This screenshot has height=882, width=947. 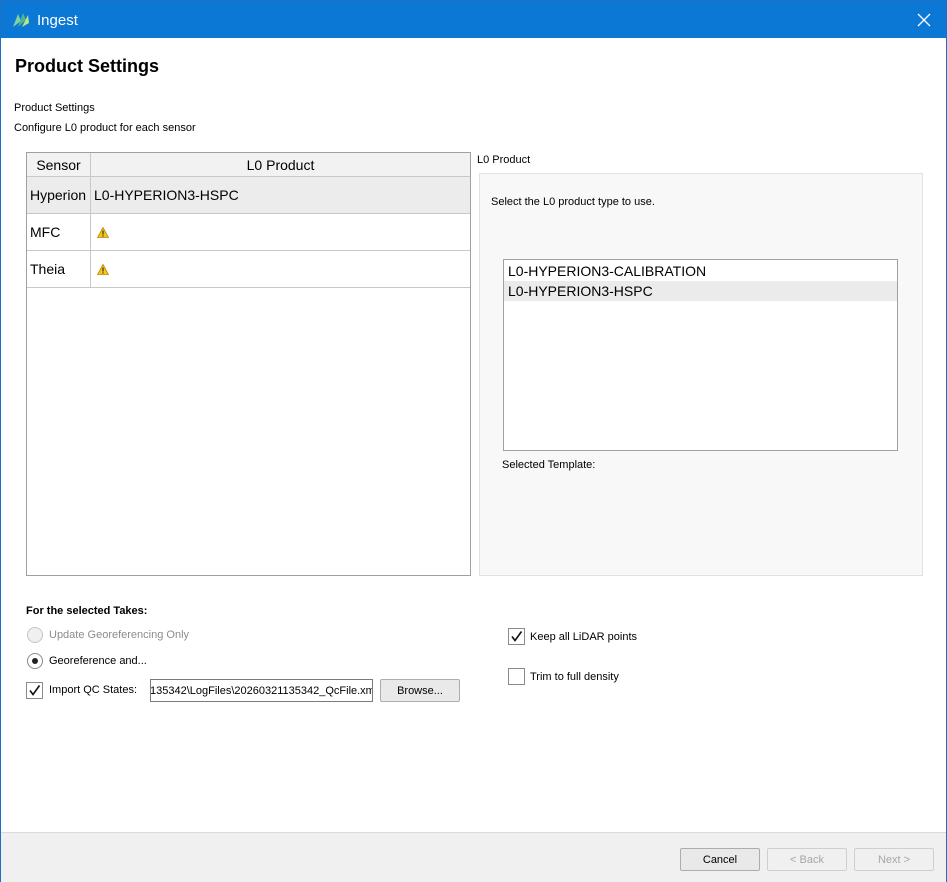 I want to click on window-title: Ingest, so click(x=57, y=20).